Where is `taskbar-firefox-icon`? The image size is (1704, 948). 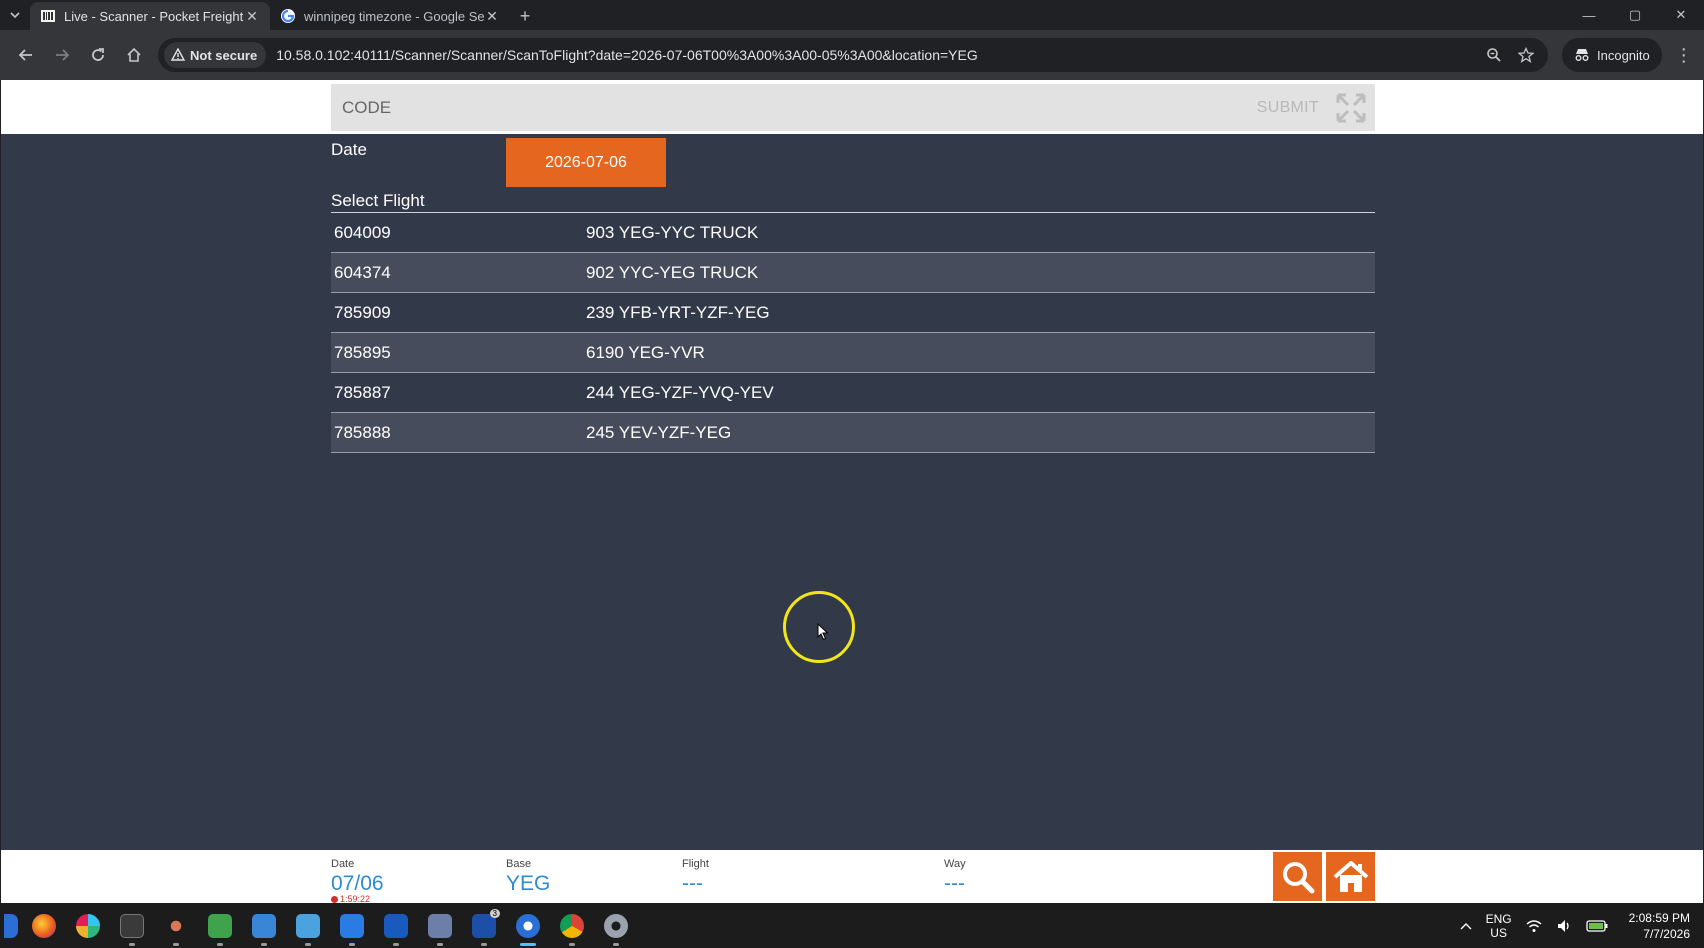 taskbar-firefox-icon is located at coordinates (44, 925).